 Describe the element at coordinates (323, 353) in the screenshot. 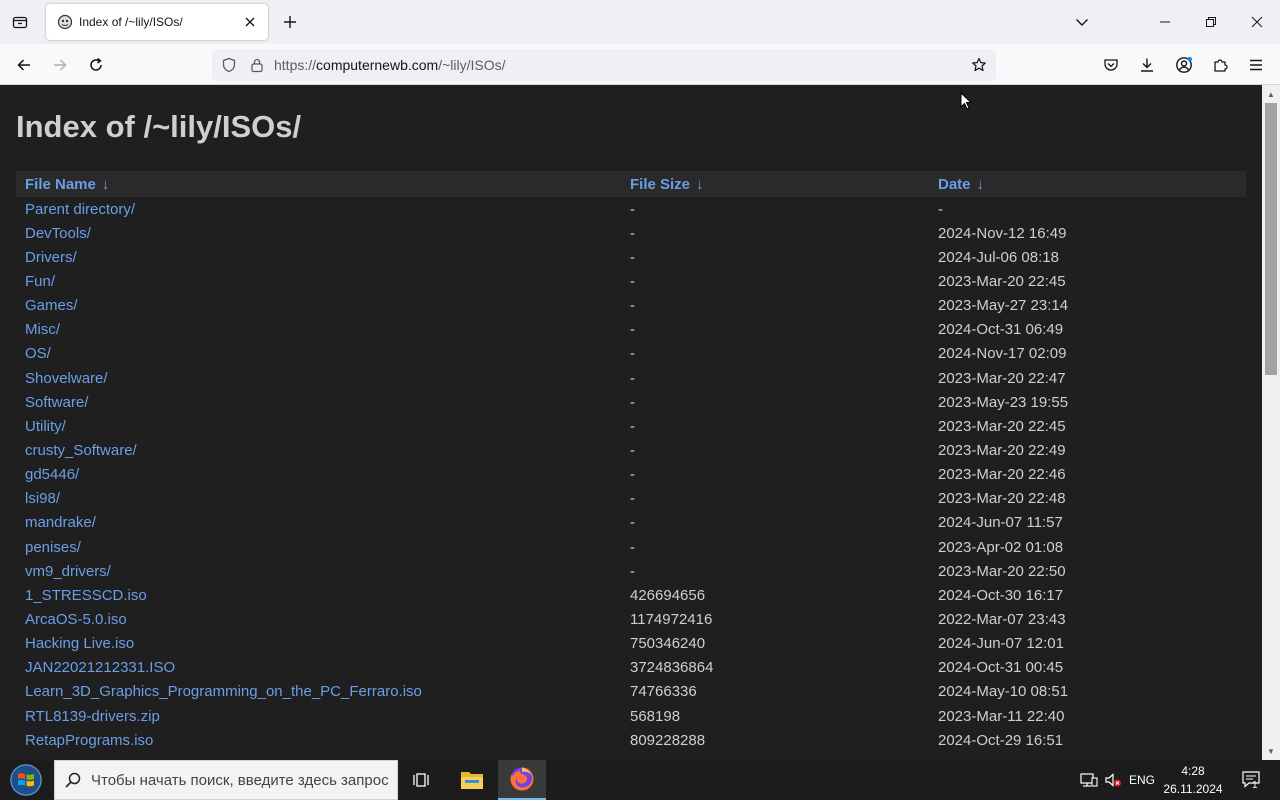

I see `file-link: OS/` at that location.